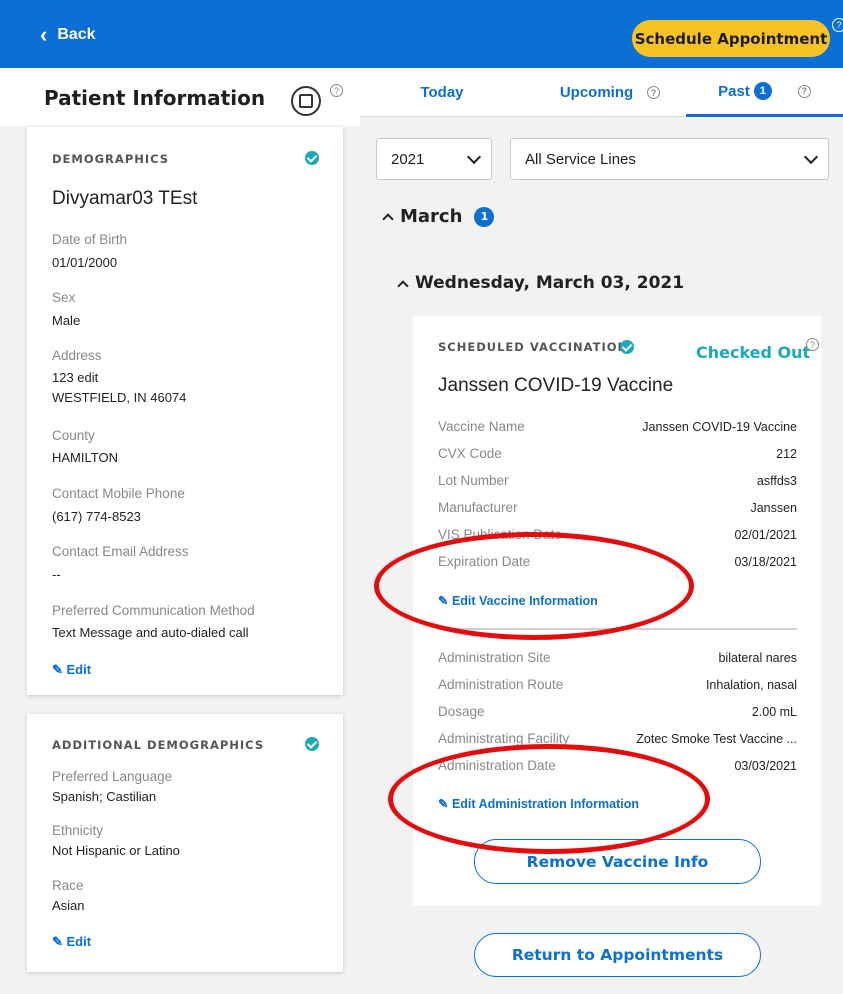 This screenshot has height=994, width=843. I want to click on field-label: Sex, so click(64, 297).